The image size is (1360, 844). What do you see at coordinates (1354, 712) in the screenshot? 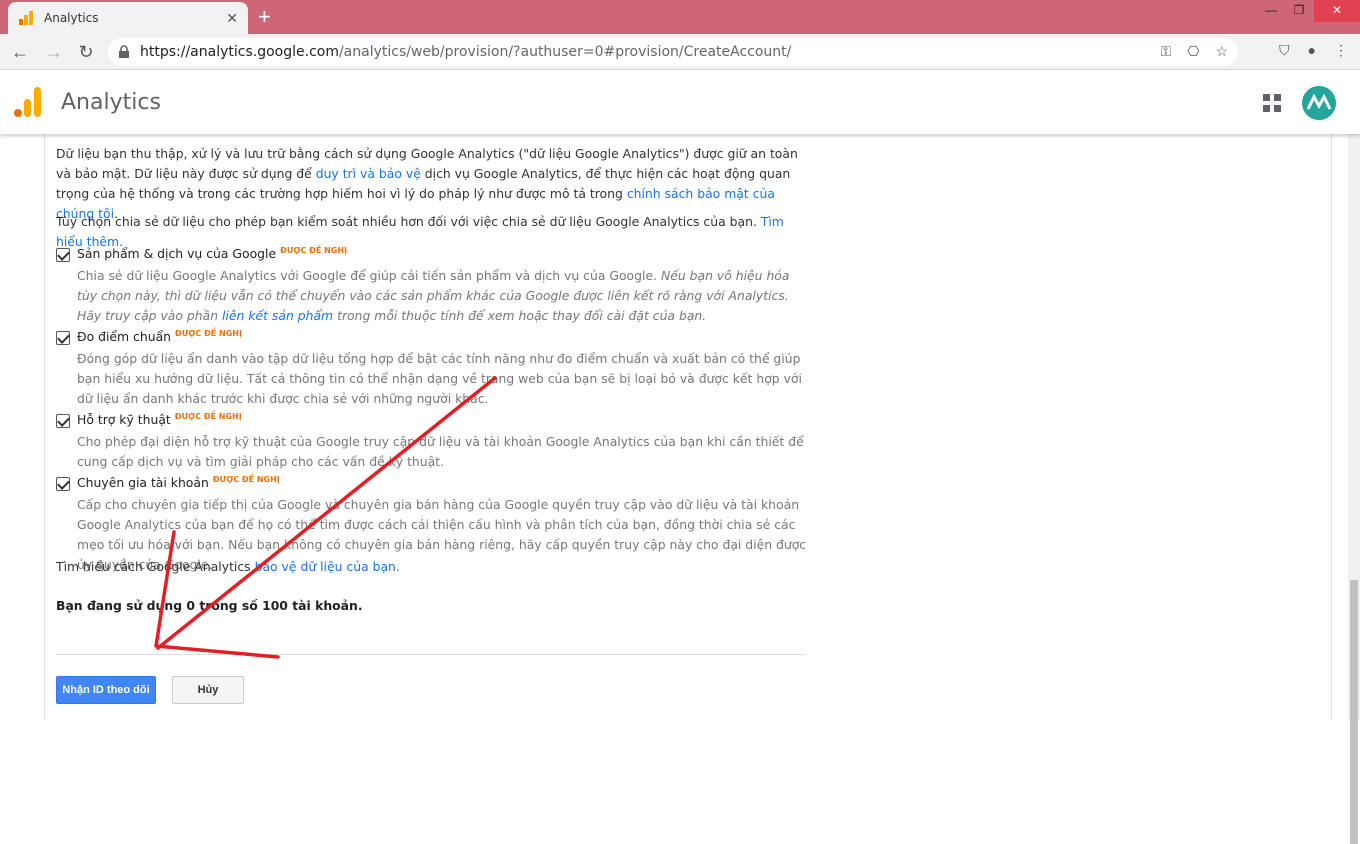
I see `scrollbar-thumb` at bounding box center [1354, 712].